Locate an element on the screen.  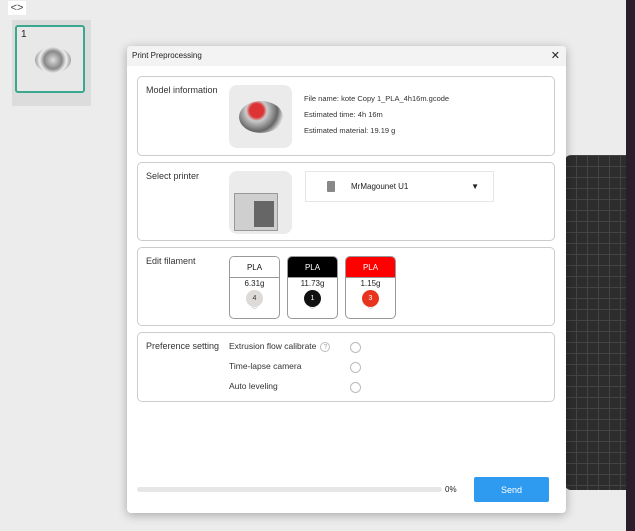
printer-icon is located at coordinates (331, 186).